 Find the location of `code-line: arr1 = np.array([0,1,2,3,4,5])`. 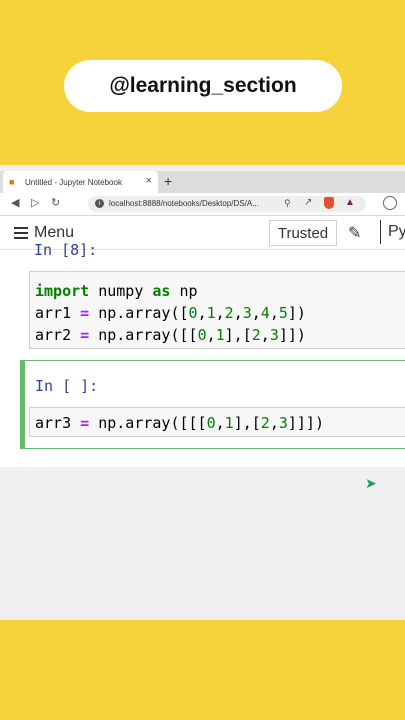

code-line: arr1 = np.array([0,1,2,3,4,5]) is located at coordinates (170, 313).